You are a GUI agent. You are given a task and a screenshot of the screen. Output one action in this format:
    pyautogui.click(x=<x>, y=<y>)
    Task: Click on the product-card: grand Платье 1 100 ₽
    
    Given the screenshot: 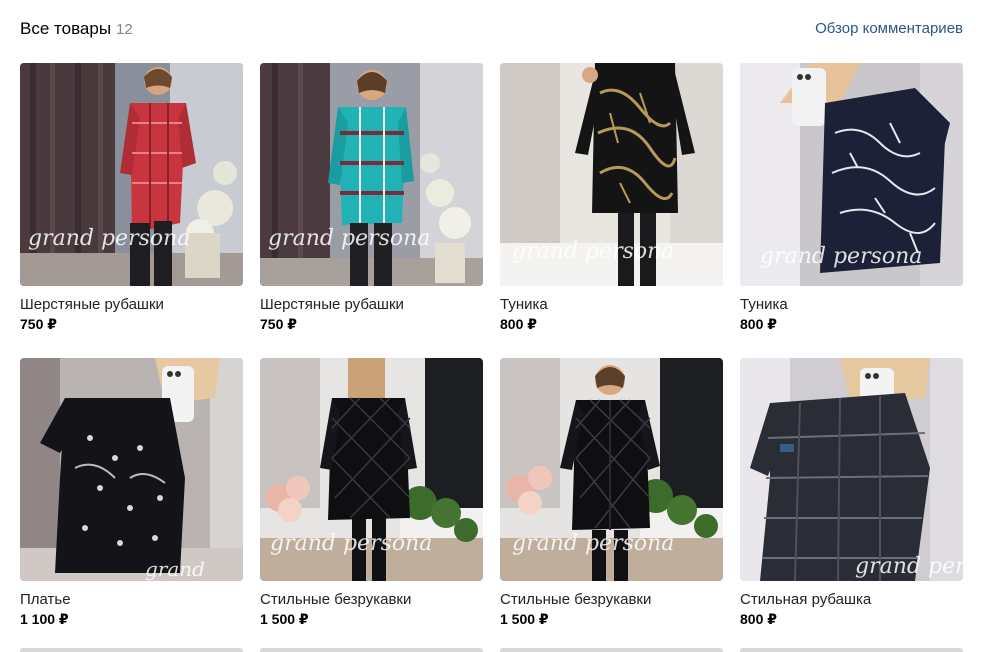 What is the action you would take?
    pyautogui.click(x=131, y=493)
    